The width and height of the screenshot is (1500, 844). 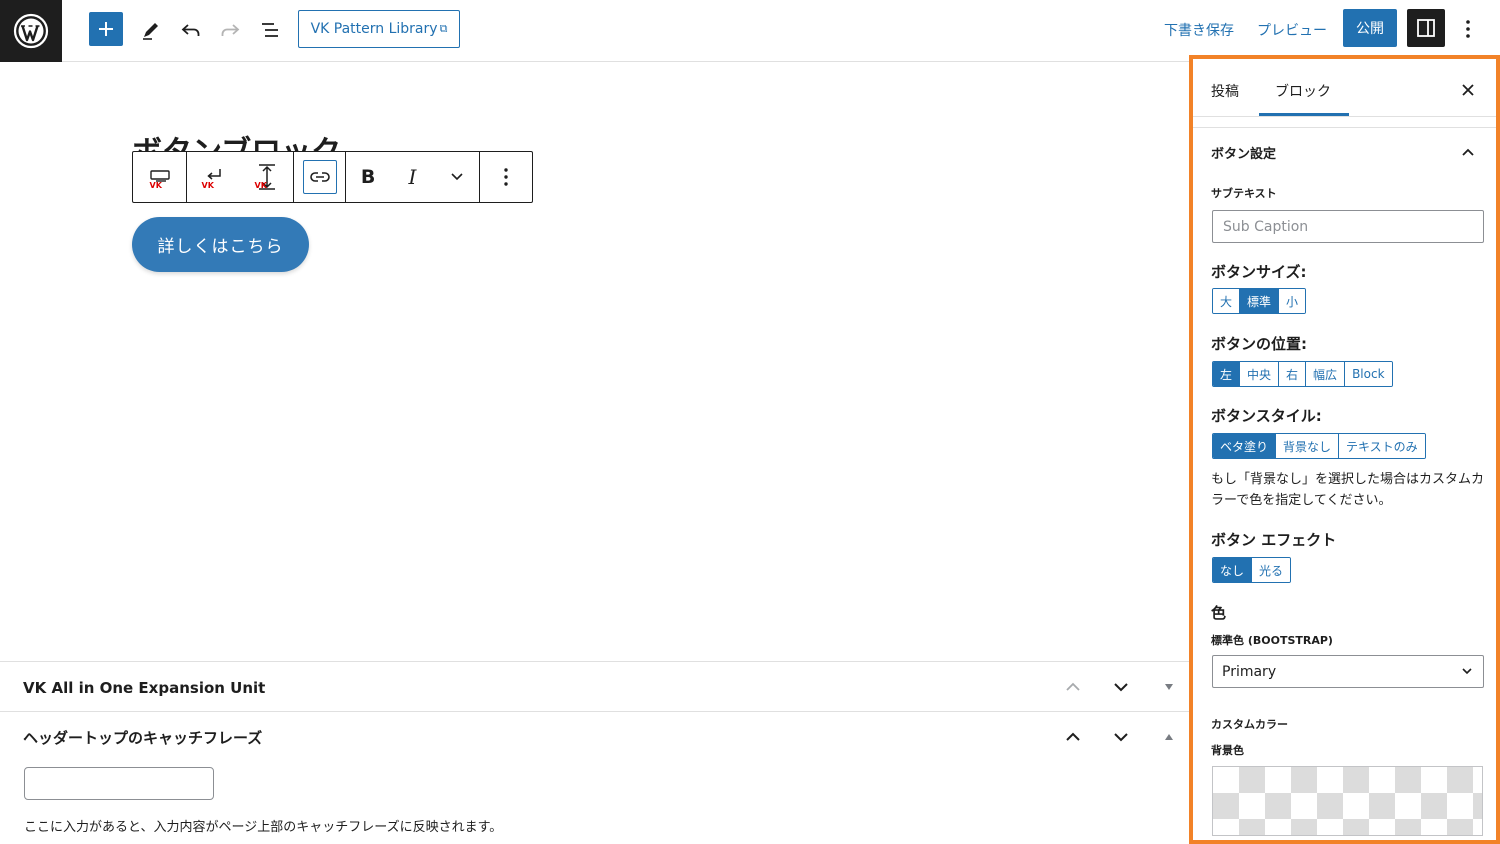 I want to click on position-option-right: 右, so click(x=1293, y=374).